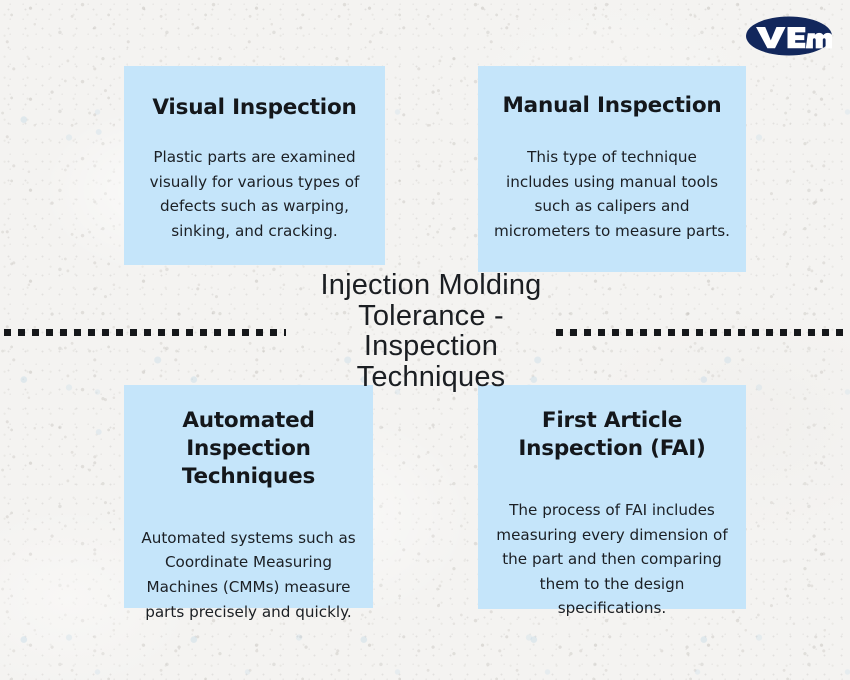 The height and width of the screenshot is (680, 850). Describe the element at coordinates (254, 107) in the screenshot. I see `card-title-visual-inspection: Visual Inspection` at that location.